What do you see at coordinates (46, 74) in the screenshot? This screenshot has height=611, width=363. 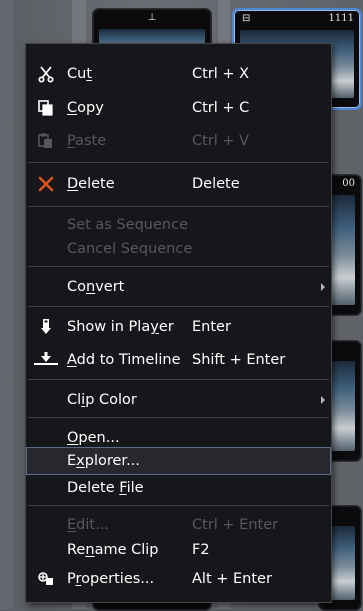 I see `scissors-icon` at bounding box center [46, 74].